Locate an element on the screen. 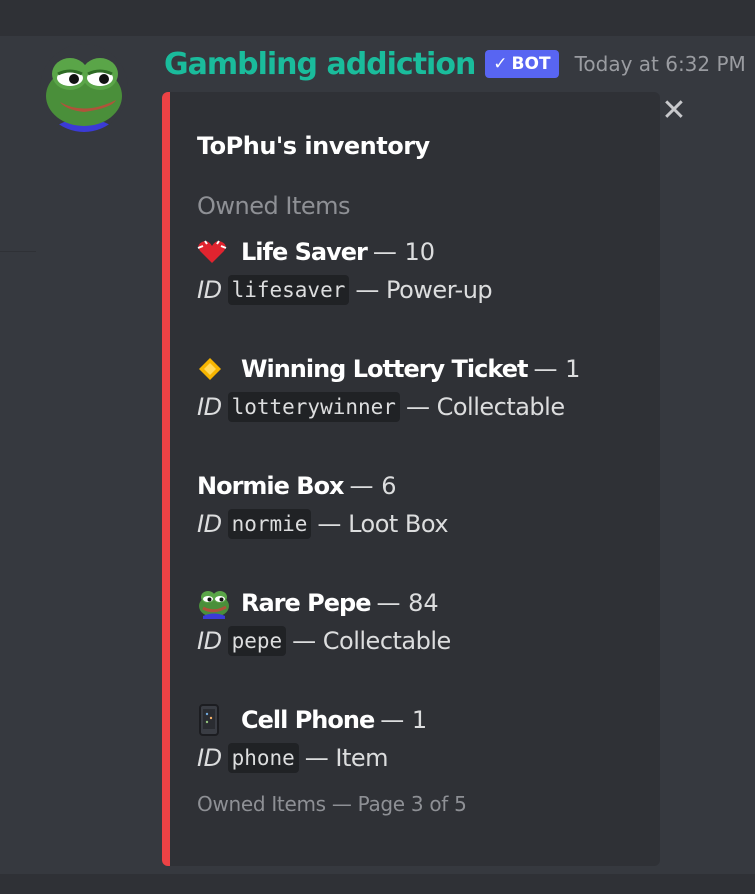 The image size is (755, 894). section-label: Owned Items is located at coordinates (274, 206).